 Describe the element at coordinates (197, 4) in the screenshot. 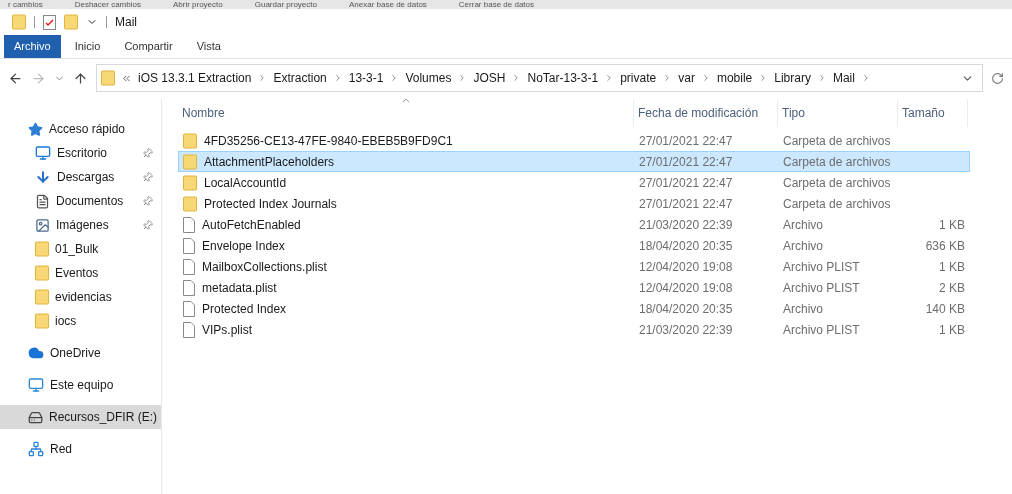

I see `toolbar-label: Abrir proyecto` at that location.